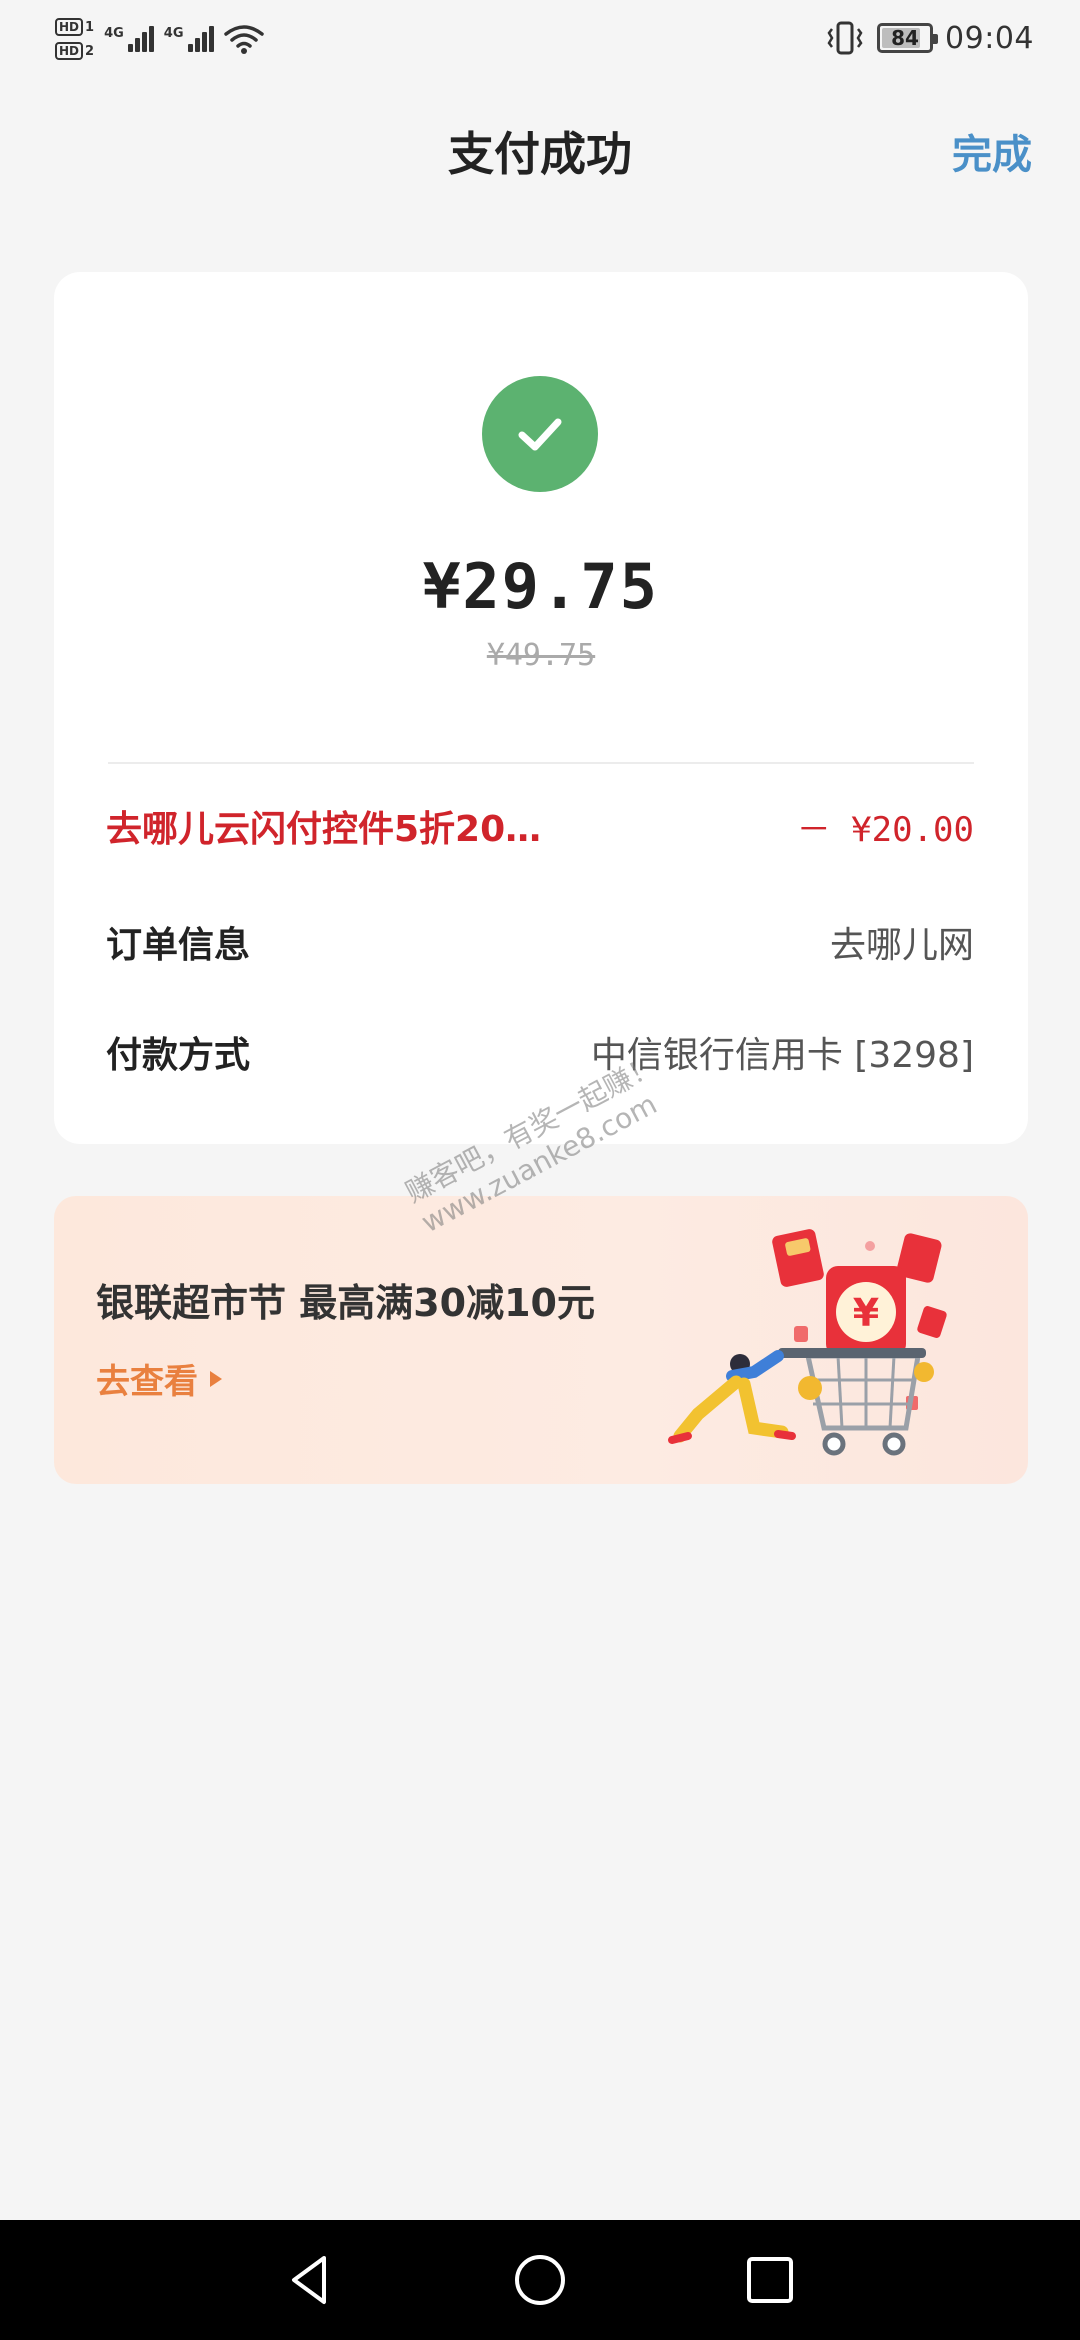  I want to click on discount-row: 去哪儿云闪付控件5折20… － ¥20.00, so click(540, 826).